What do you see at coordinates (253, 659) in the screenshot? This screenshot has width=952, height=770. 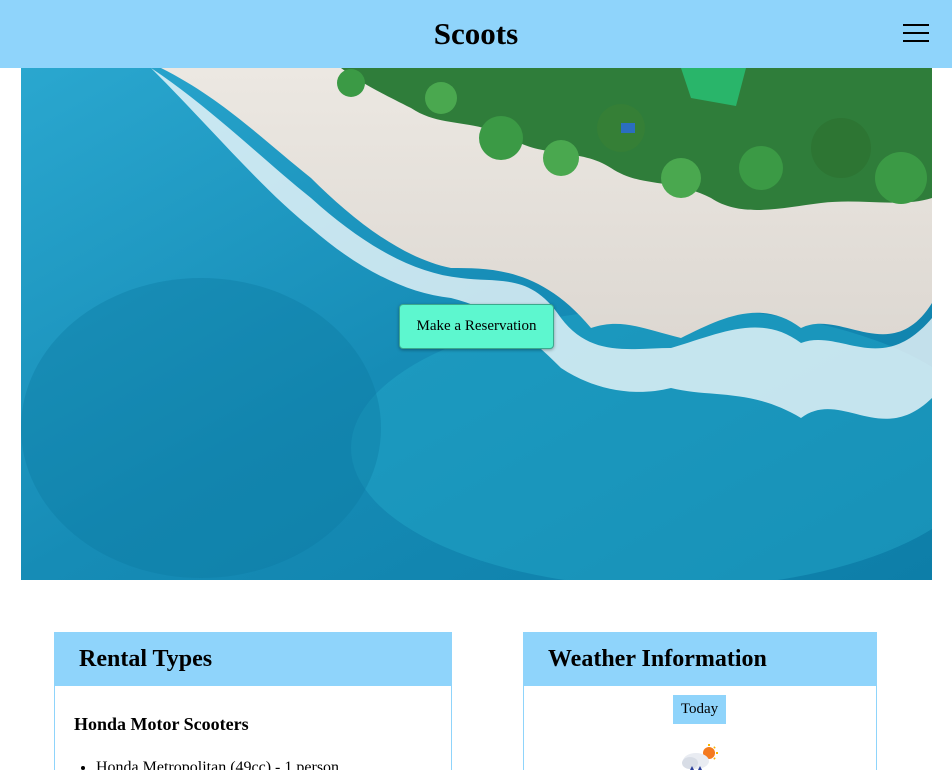 I see `rental-types-heading: Rental Types` at bounding box center [253, 659].